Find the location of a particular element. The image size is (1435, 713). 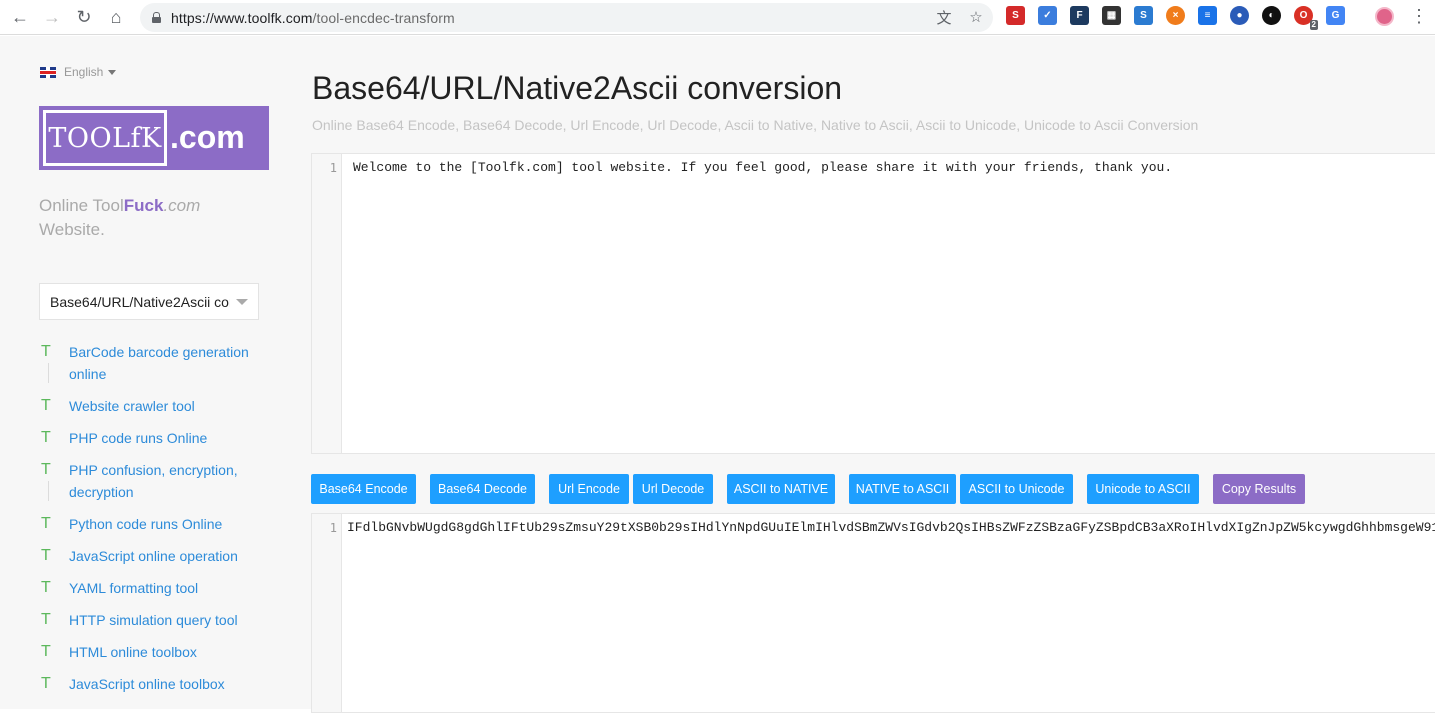

logo-suffix-text: .com is located at coordinates (207, 137).